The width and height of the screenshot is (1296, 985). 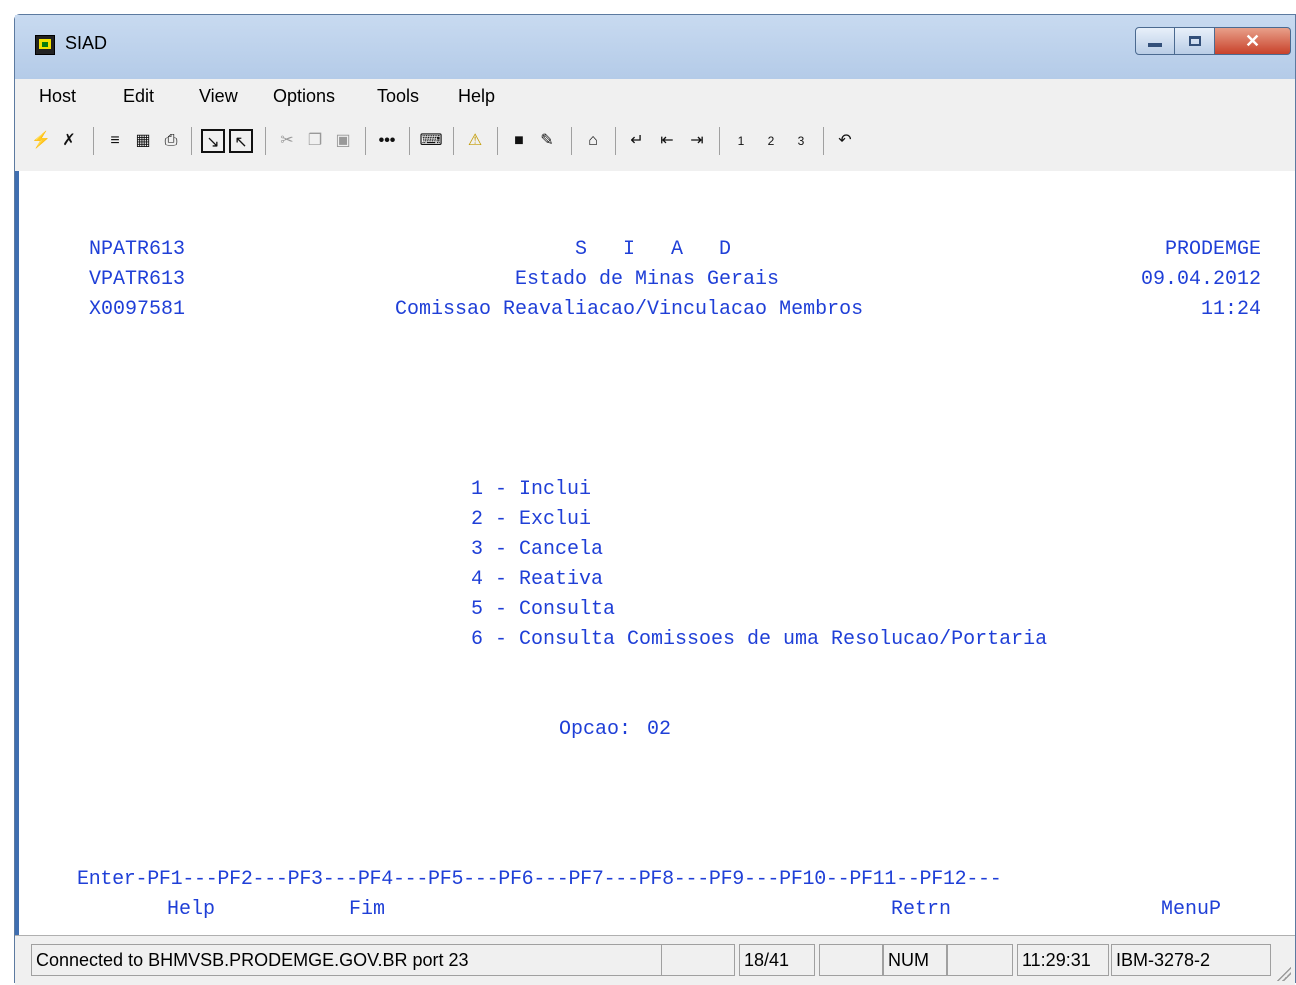 I want to click on receive-icon: ▦, so click(x=143, y=141).